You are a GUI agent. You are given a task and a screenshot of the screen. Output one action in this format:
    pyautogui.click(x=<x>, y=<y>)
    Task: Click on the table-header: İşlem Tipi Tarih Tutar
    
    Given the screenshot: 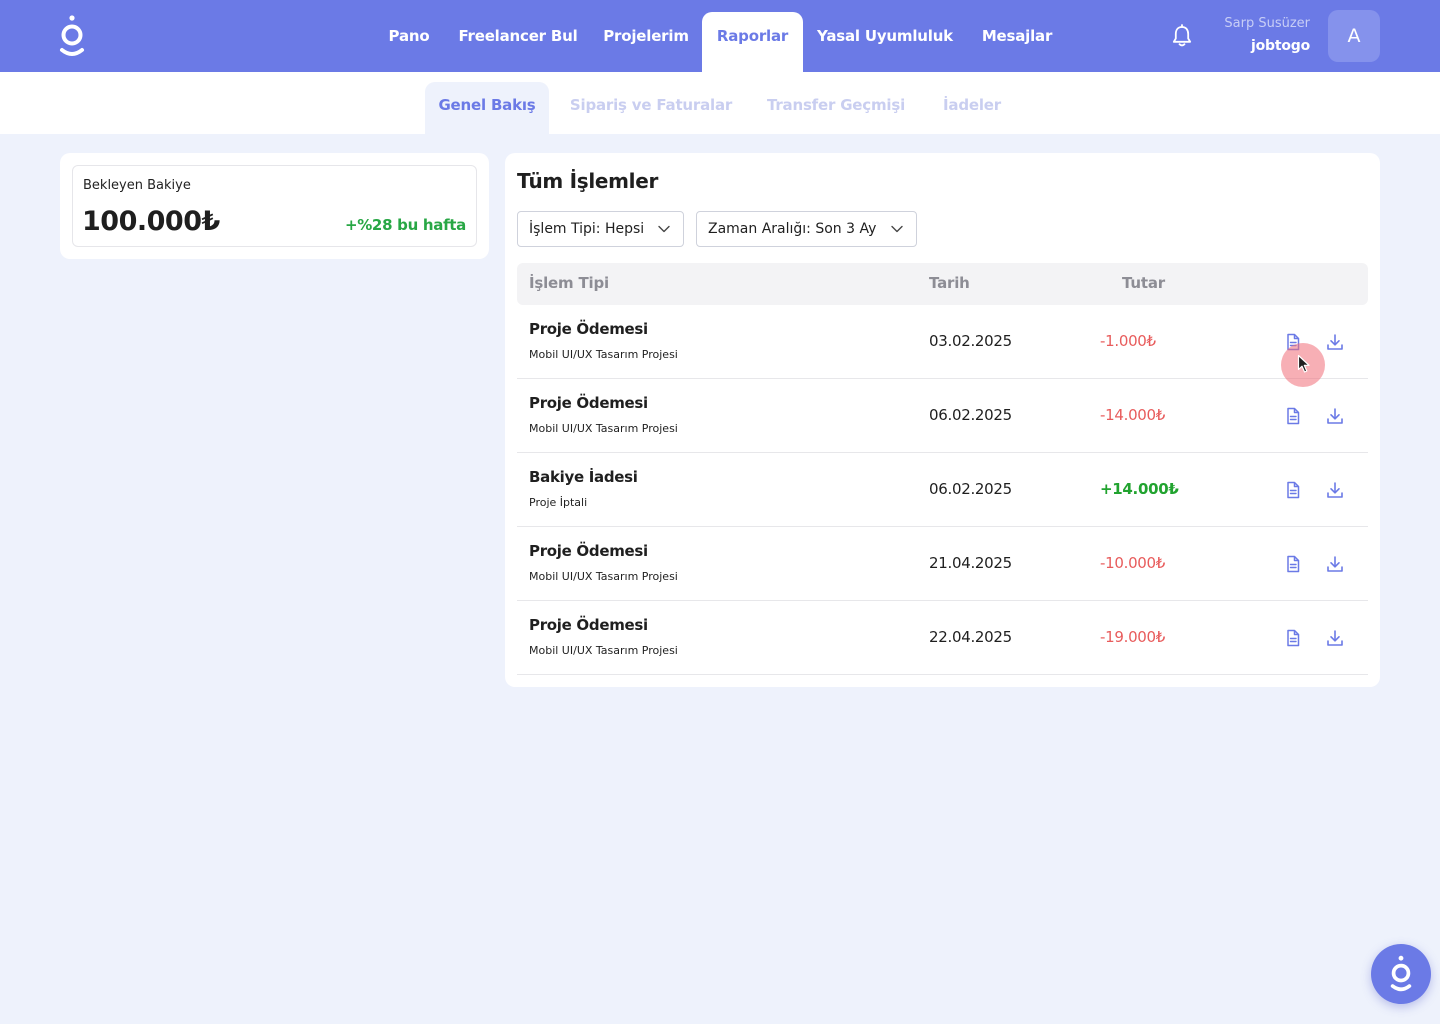 What is the action you would take?
    pyautogui.click(x=942, y=284)
    